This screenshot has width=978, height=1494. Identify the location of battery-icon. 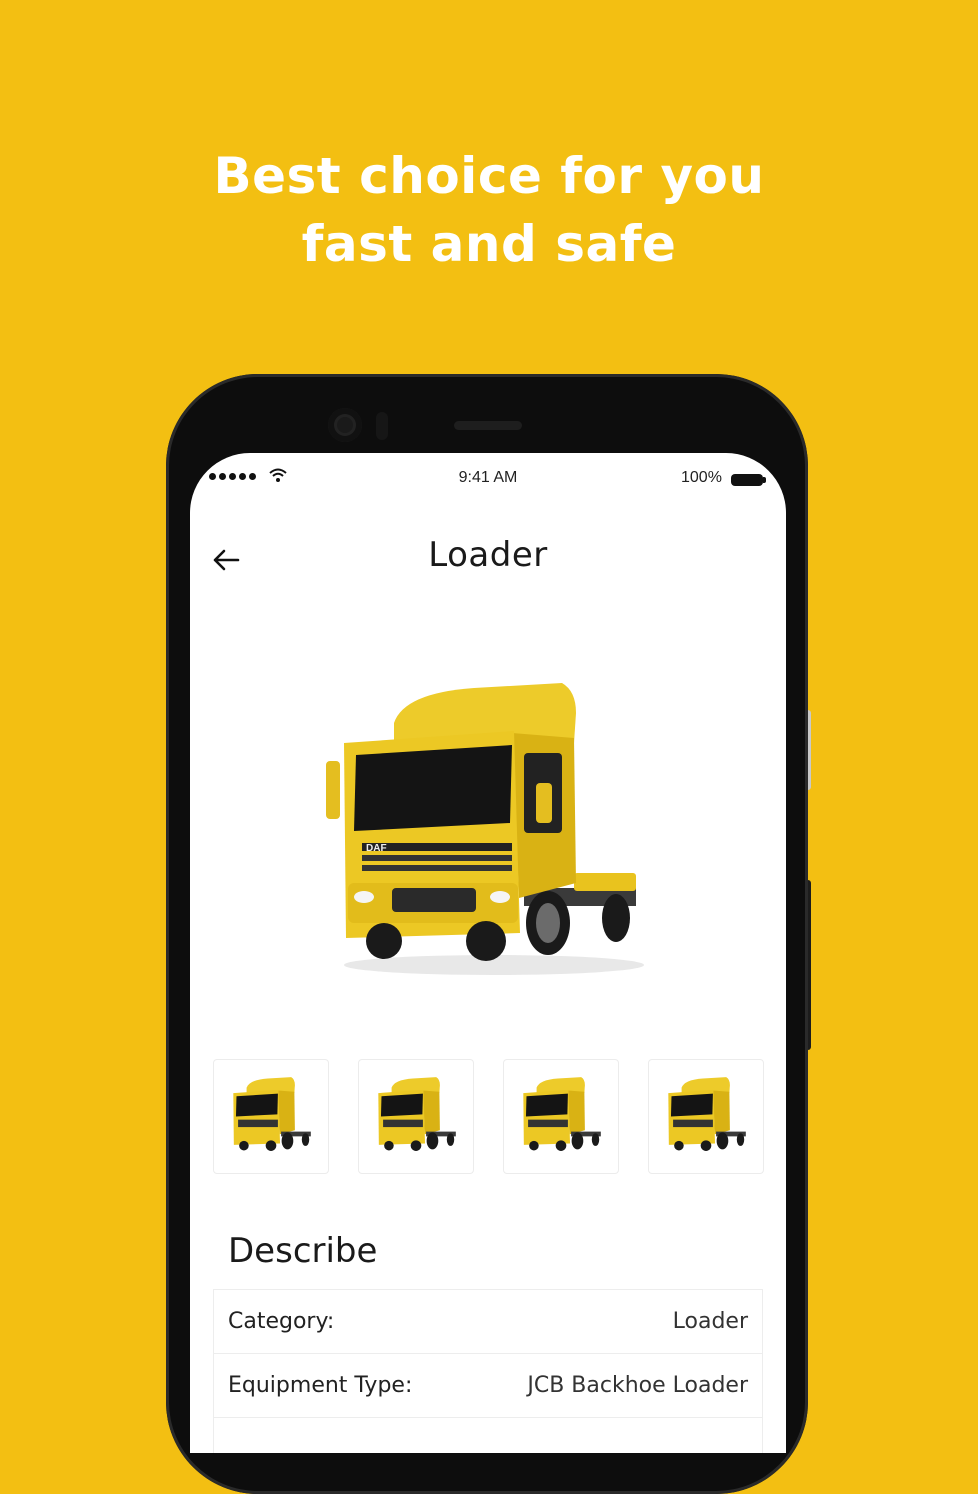
(748, 480).